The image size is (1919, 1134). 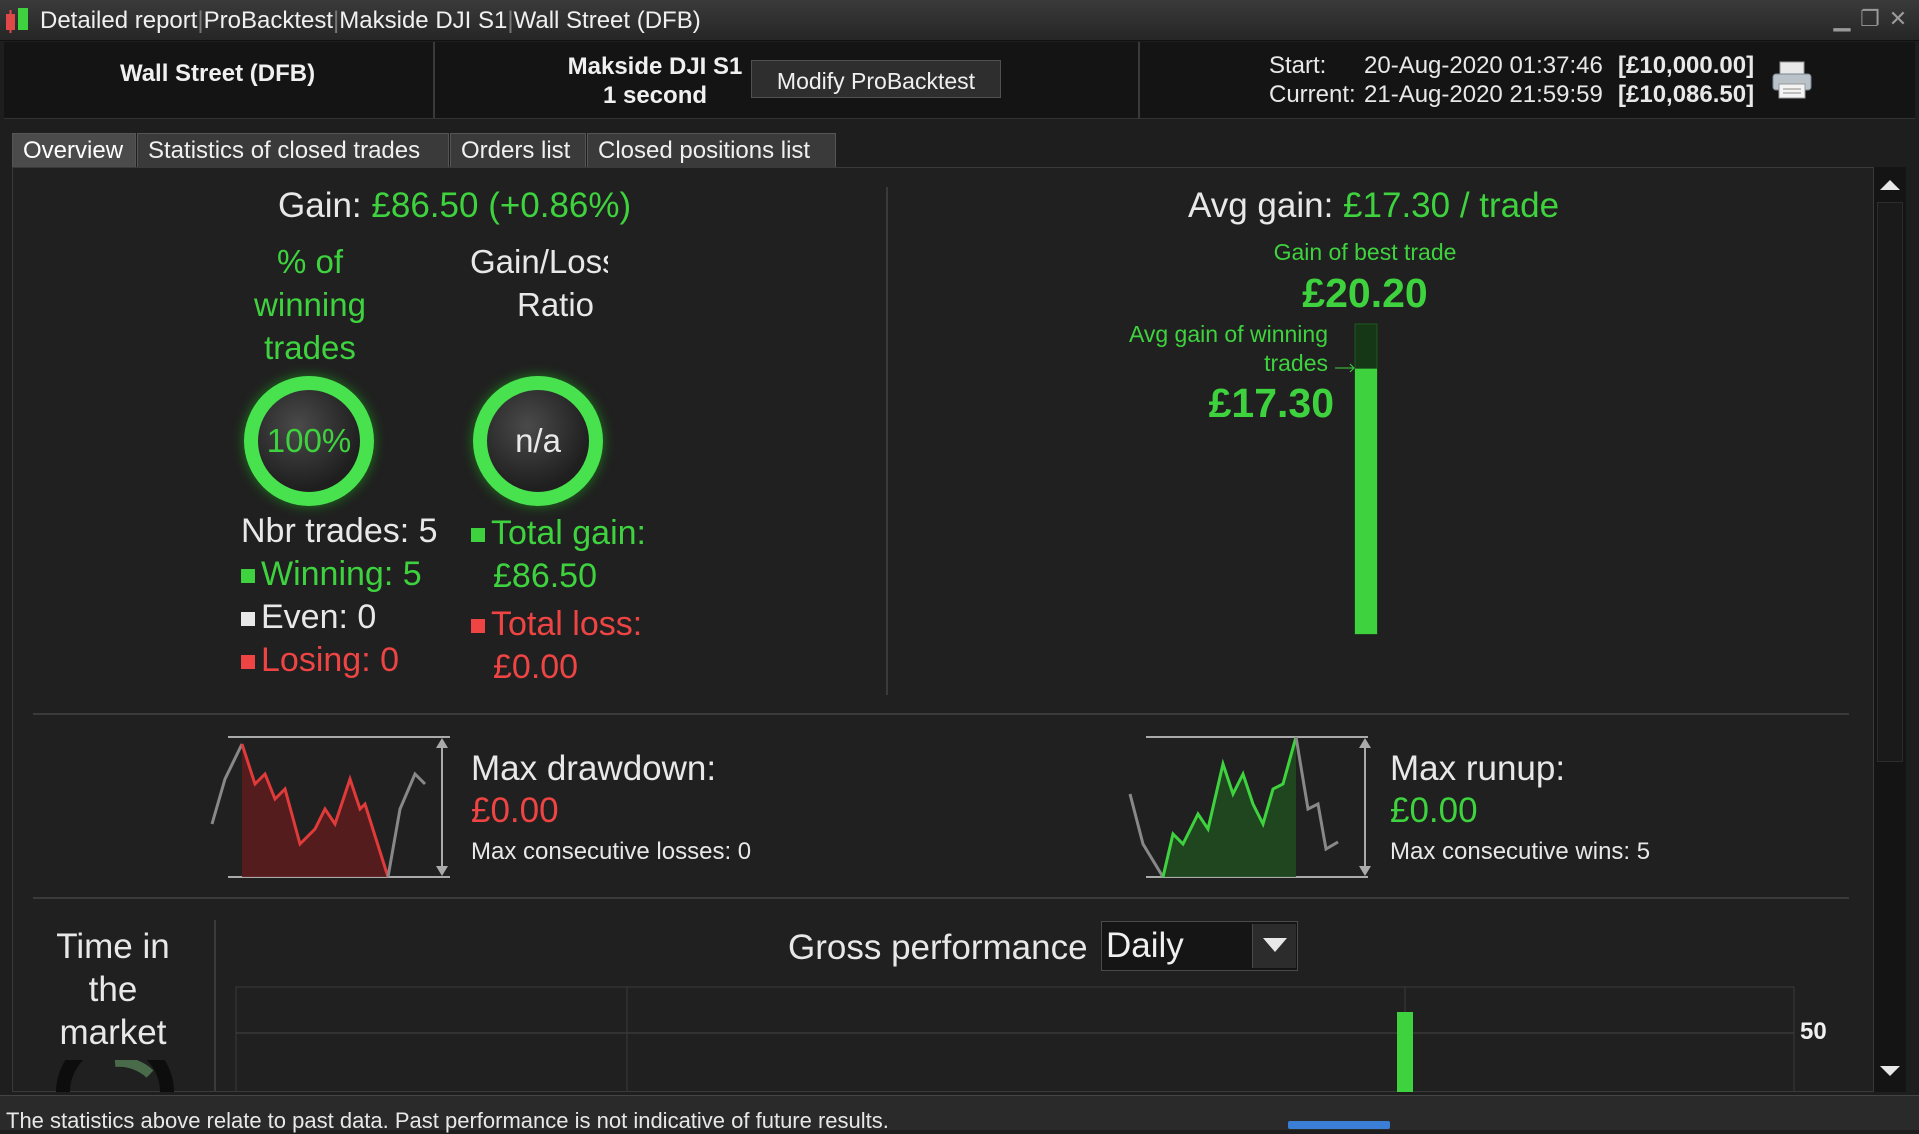 What do you see at coordinates (655, 66) in the screenshot?
I see `system-name: Makside DJI S1` at bounding box center [655, 66].